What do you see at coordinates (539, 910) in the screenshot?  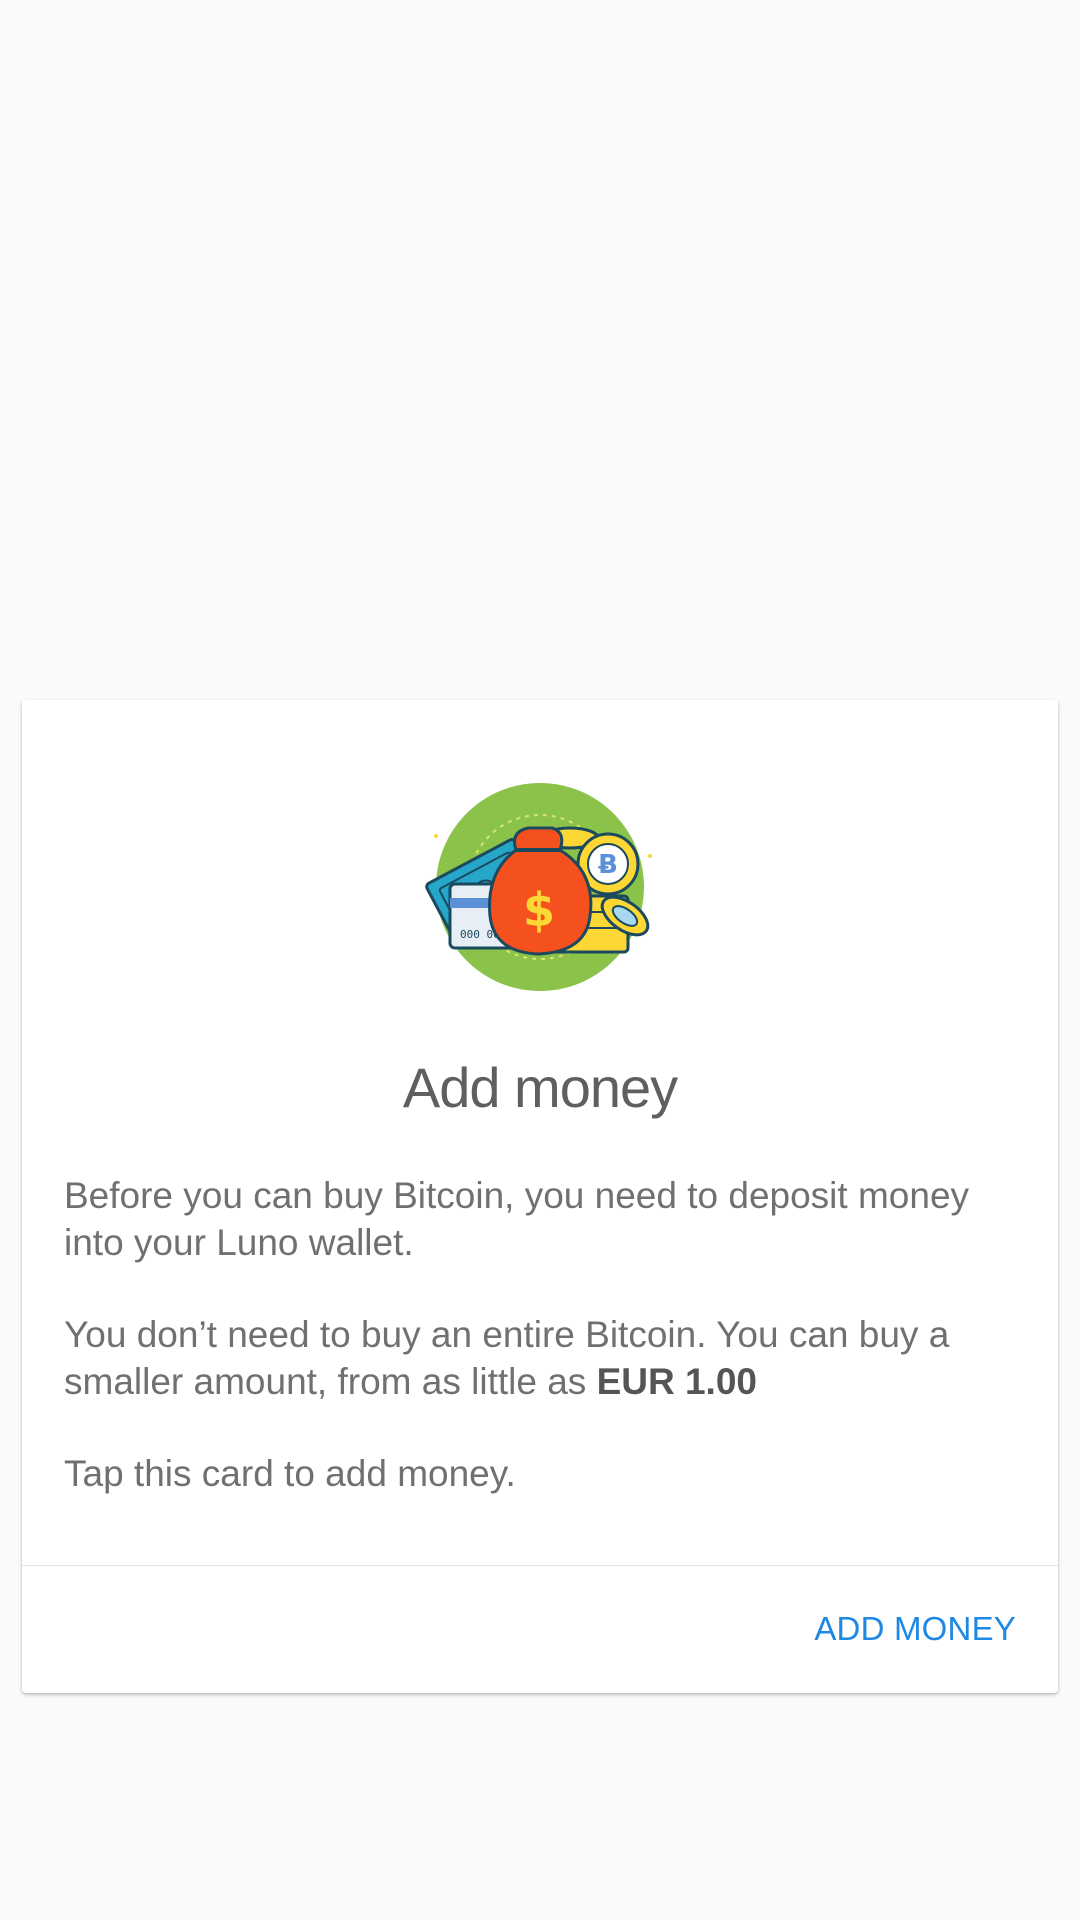 I see `dollar-symbol: $` at bounding box center [539, 910].